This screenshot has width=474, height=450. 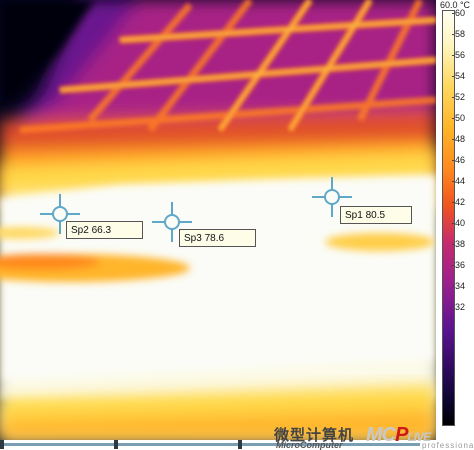 I want to click on scale-tick-48: 48, so click(x=458, y=139).